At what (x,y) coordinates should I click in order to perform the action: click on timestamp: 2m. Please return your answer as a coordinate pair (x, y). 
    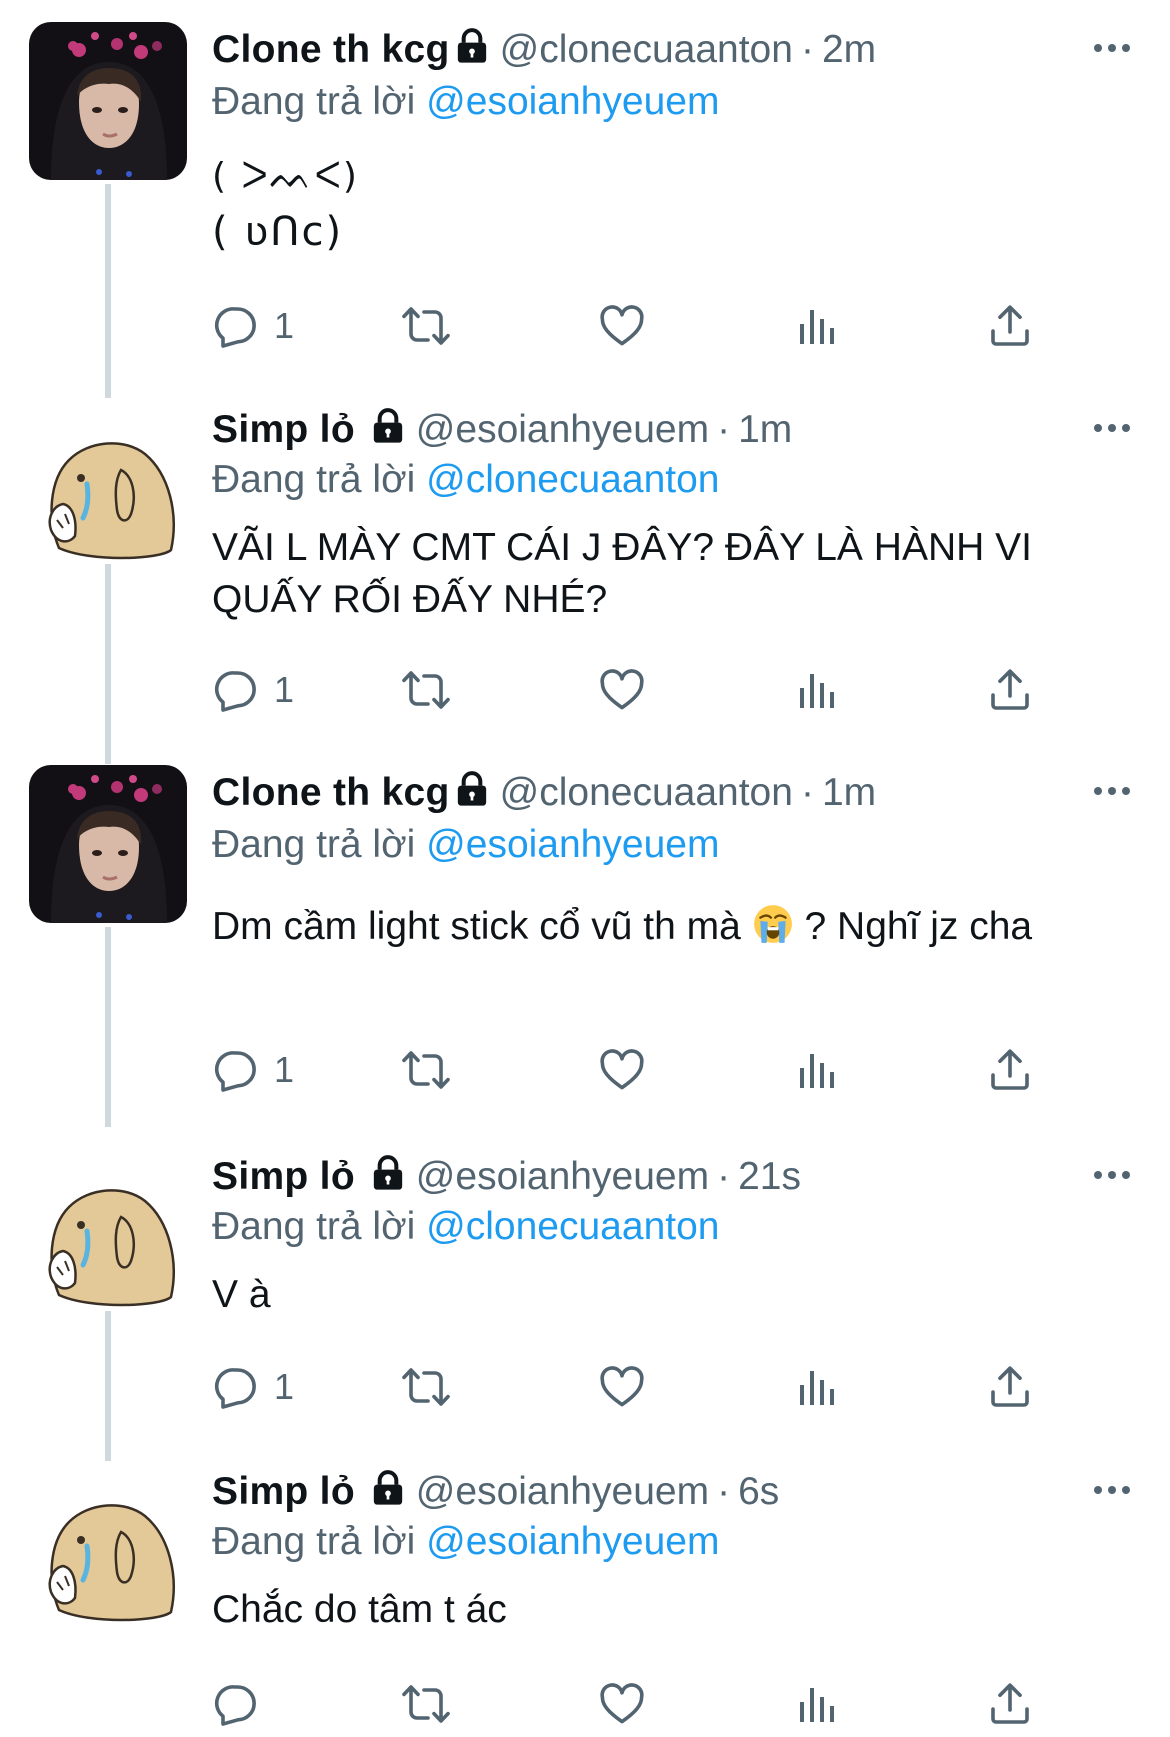
    Looking at the image, I should click on (849, 49).